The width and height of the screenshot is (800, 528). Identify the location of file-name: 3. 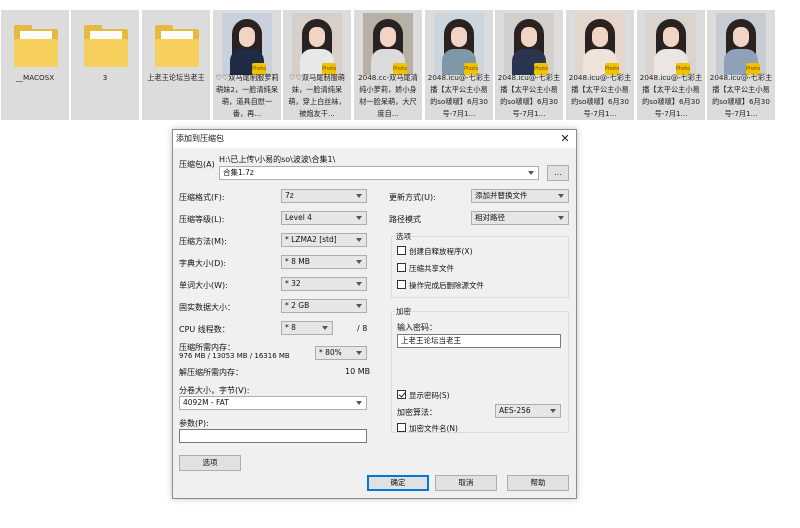
(105, 77).